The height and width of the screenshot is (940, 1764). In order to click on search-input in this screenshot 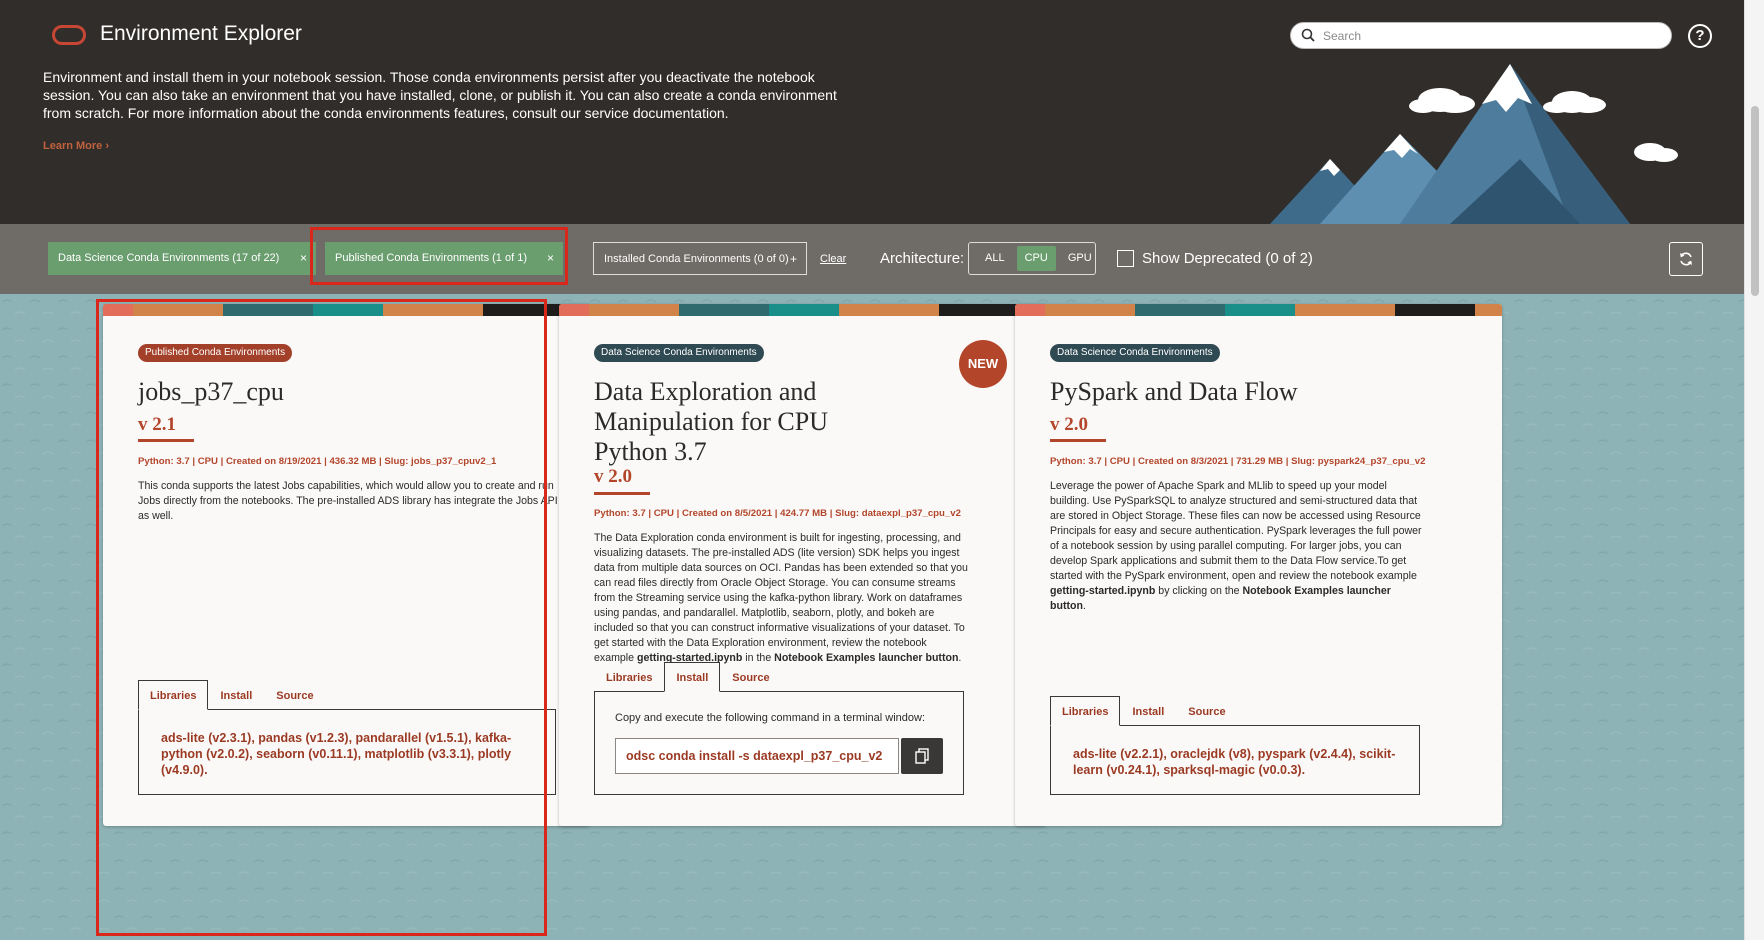, I will do `click(1488, 36)`.